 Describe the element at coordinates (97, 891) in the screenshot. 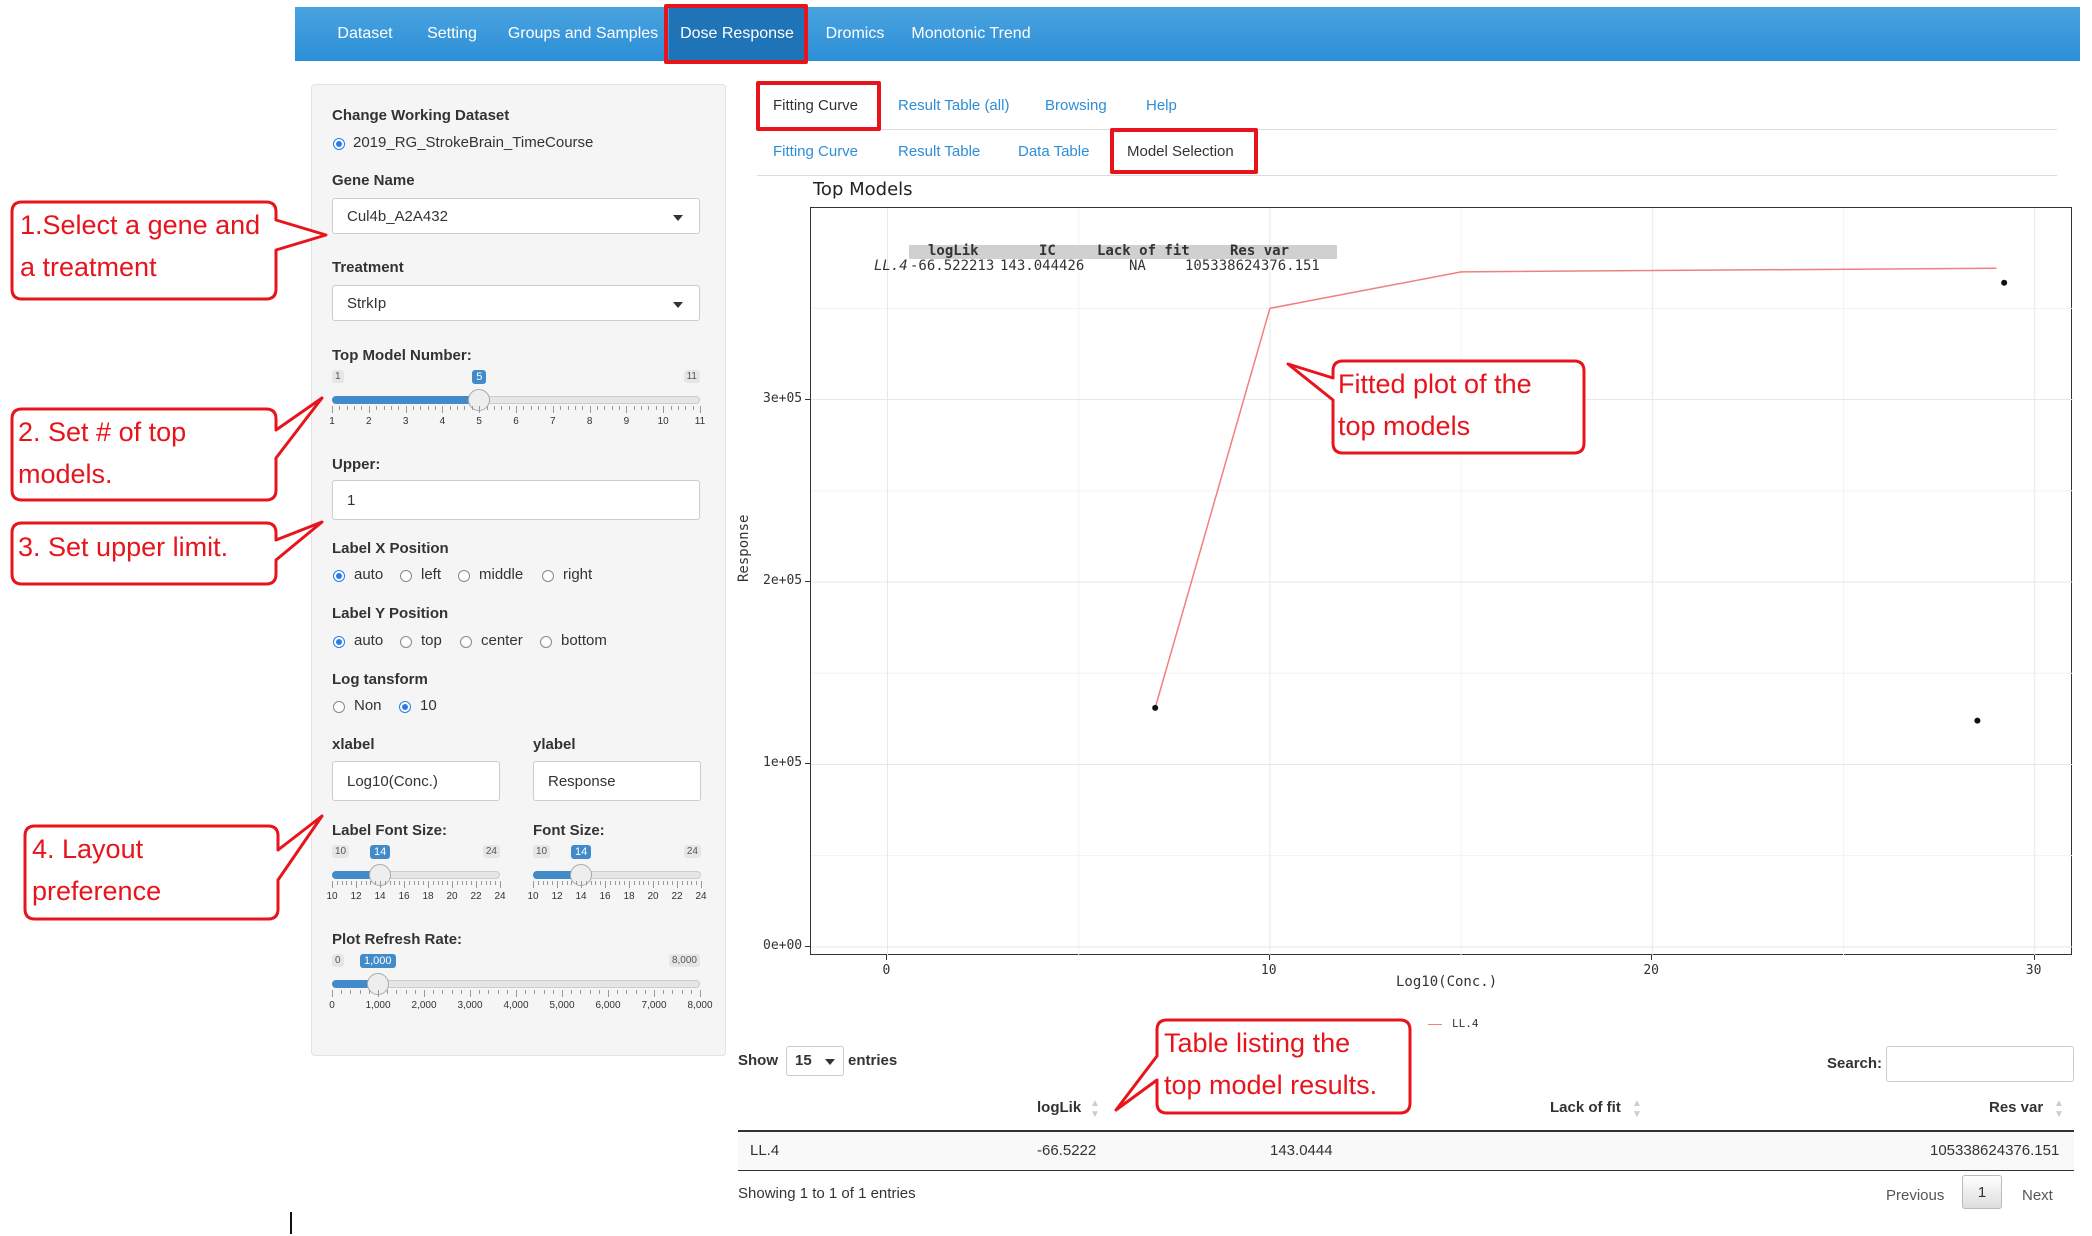

I see `callout-4-line2: preference` at that location.